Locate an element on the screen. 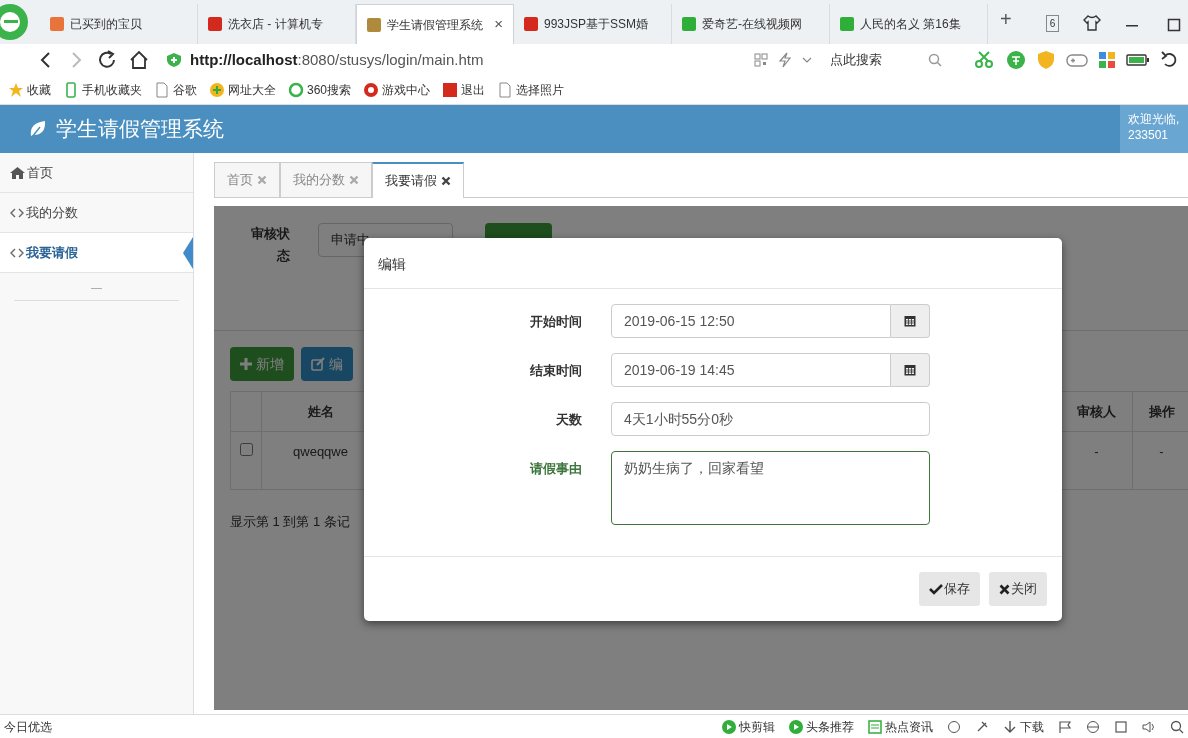 The height and width of the screenshot is (738, 1188). bookmark: 网址大全 is located at coordinates (242, 90).